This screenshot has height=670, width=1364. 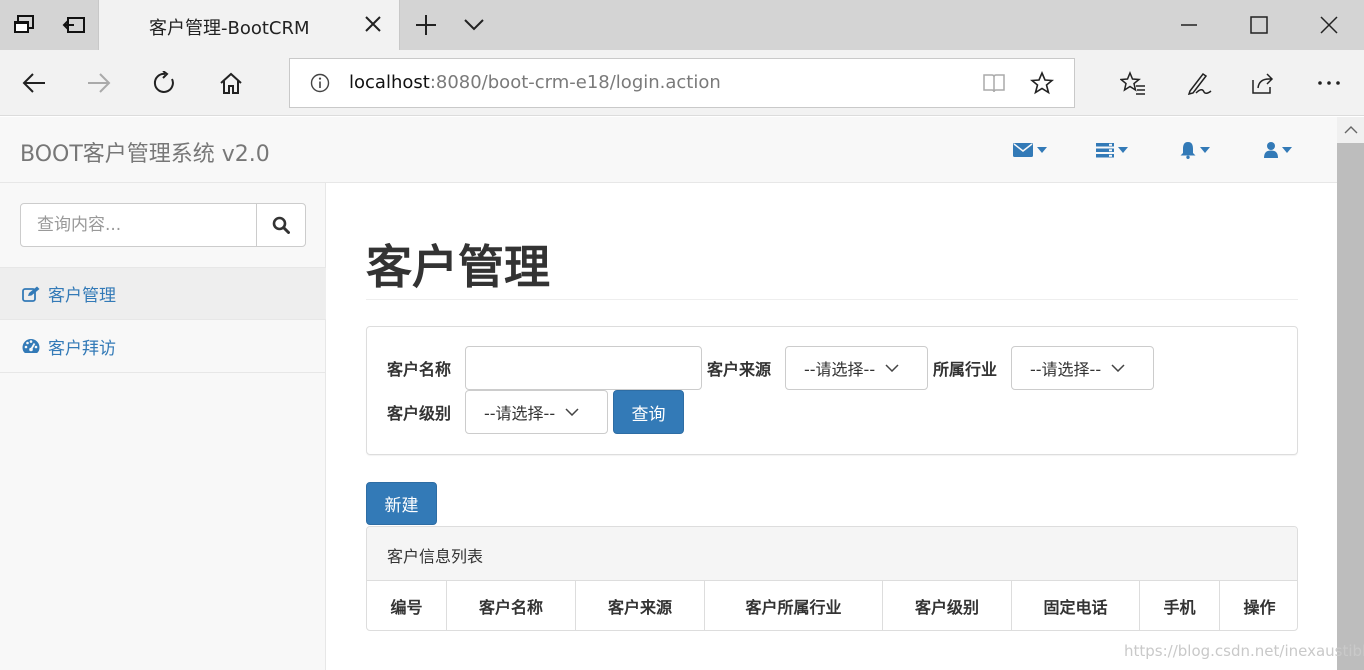 What do you see at coordinates (832, 554) in the screenshot?
I see `list-heading: 客户信息列表` at bounding box center [832, 554].